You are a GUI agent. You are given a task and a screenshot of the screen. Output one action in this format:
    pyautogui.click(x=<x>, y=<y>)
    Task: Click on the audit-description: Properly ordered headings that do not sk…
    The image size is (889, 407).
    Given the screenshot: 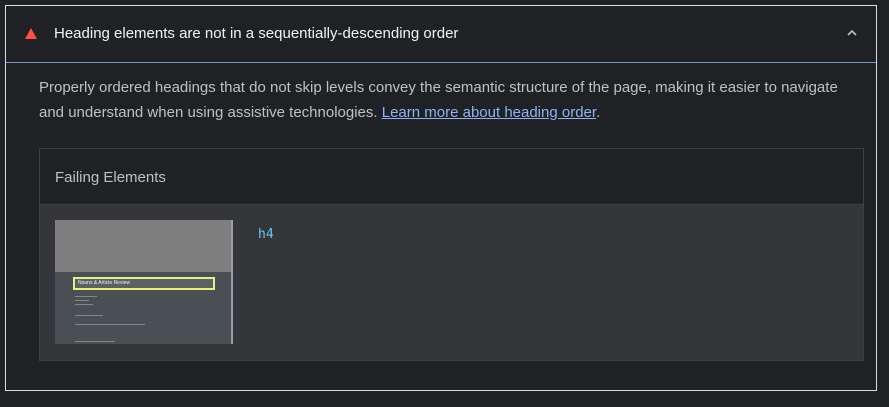 What is the action you would take?
    pyautogui.click(x=438, y=100)
    